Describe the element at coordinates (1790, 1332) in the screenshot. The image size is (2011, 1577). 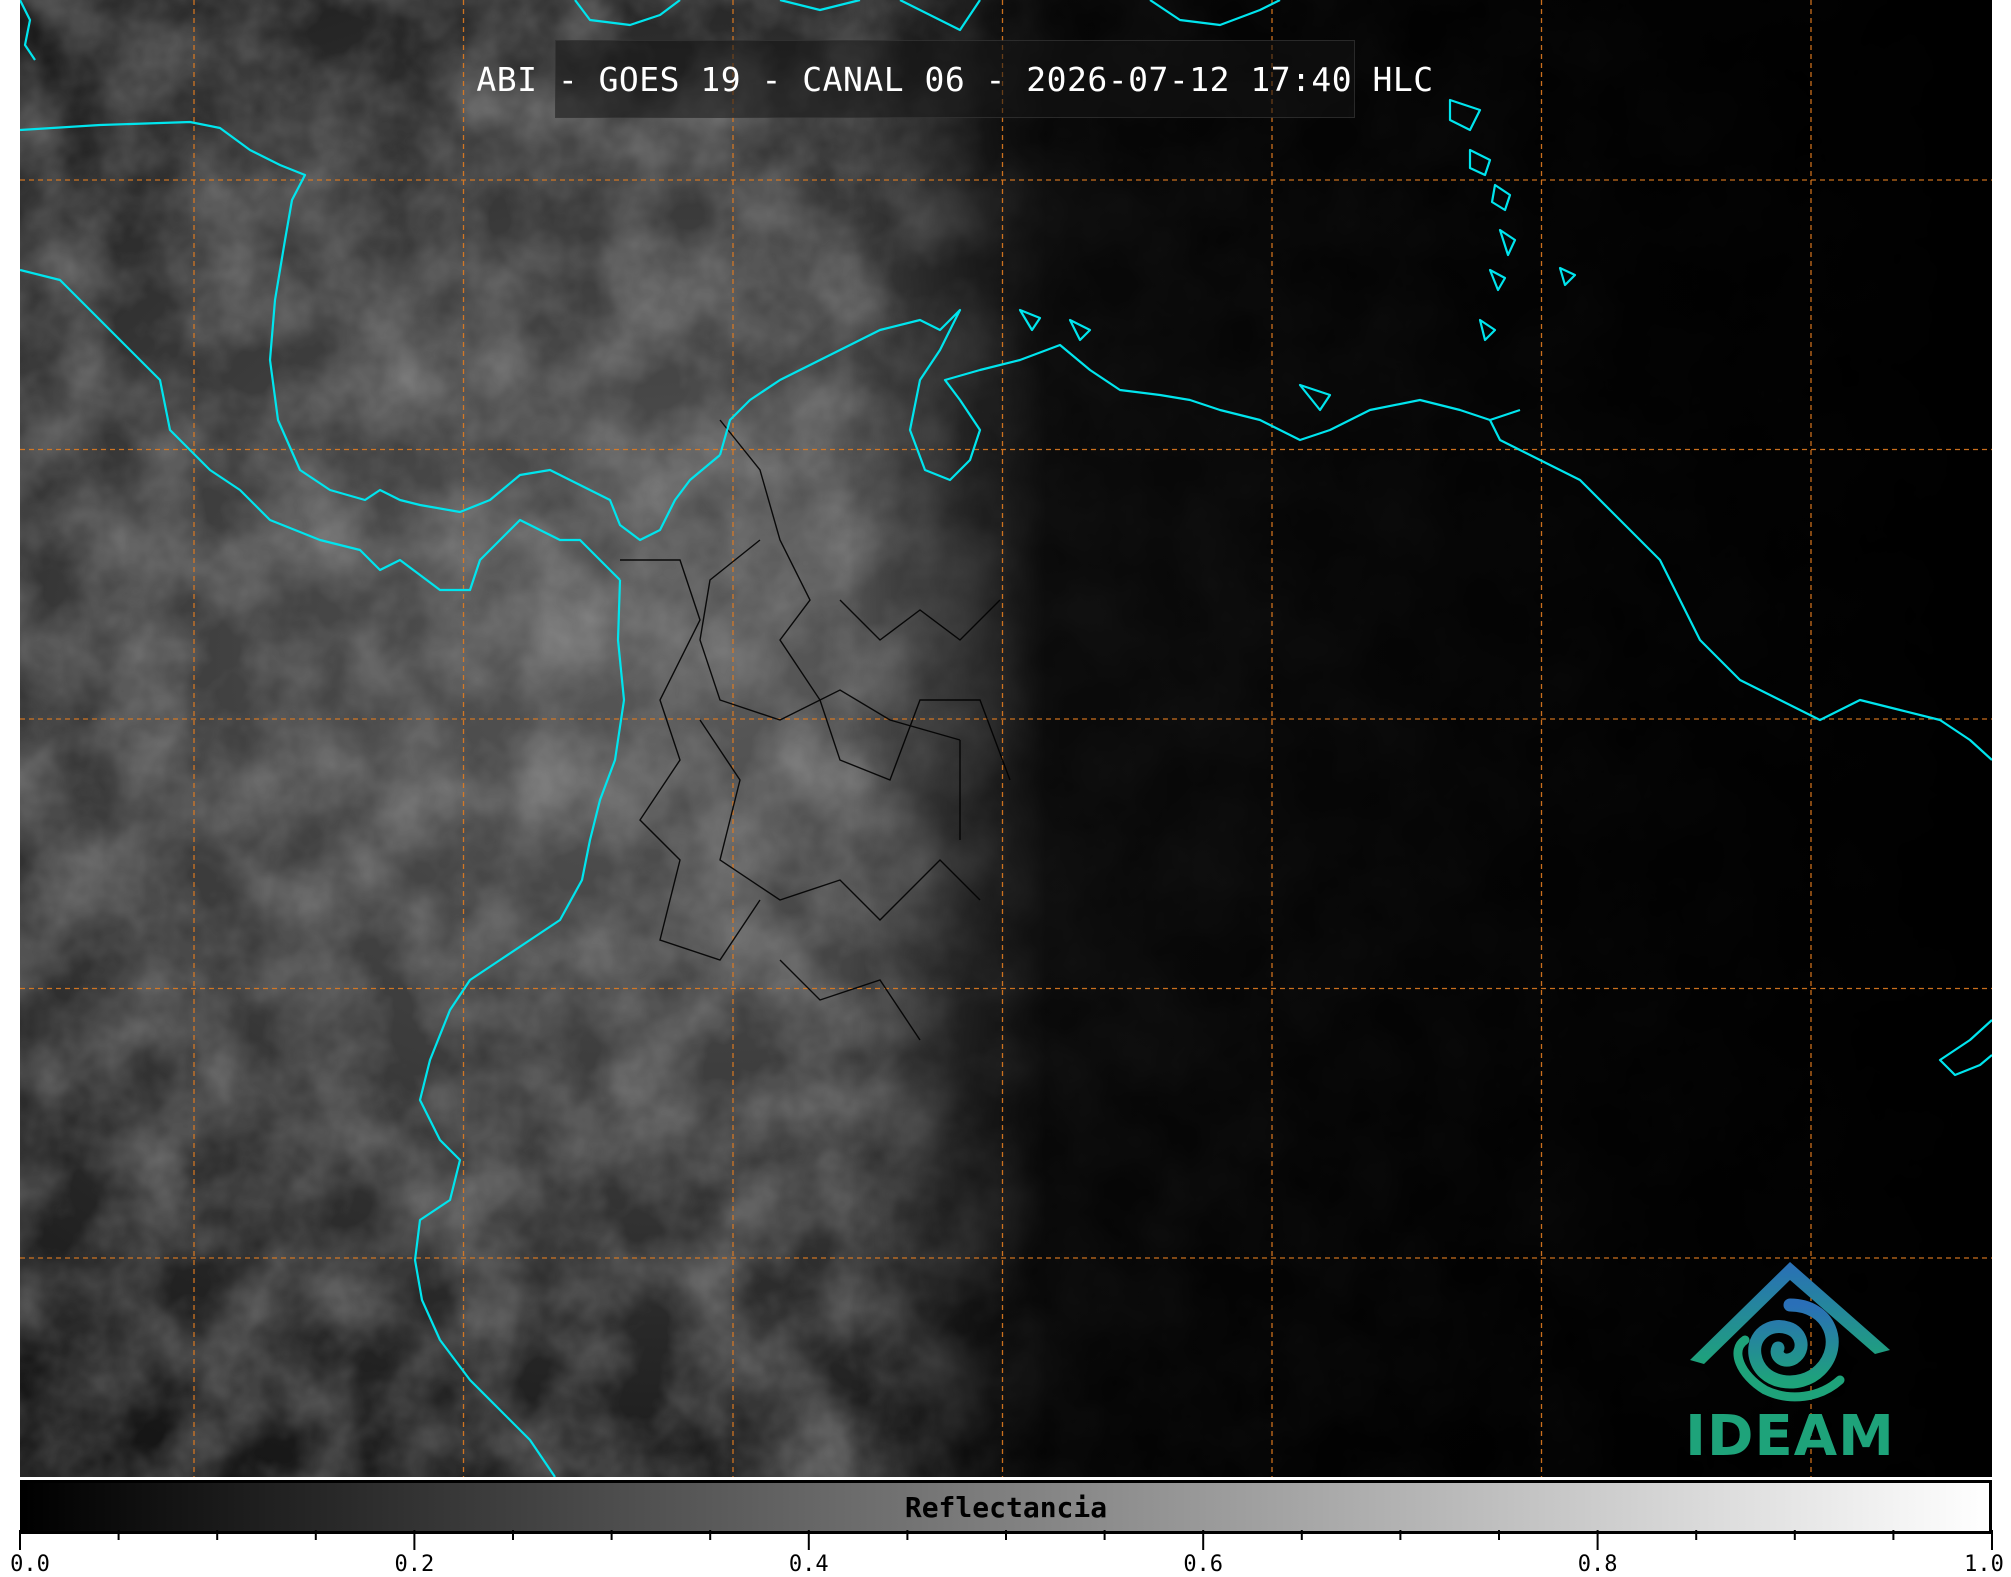
I see `ideam-logo-icon` at that location.